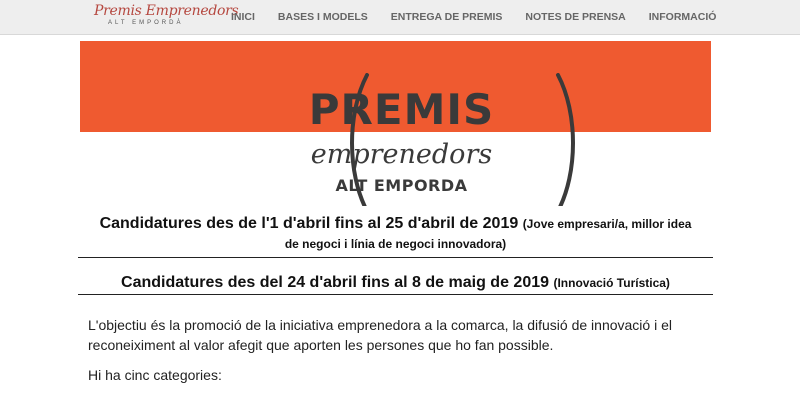  What do you see at coordinates (683, 17) in the screenshot?
I see `nav-item-informacio: INFORMACIÓ` at bounding box center [683, 17].